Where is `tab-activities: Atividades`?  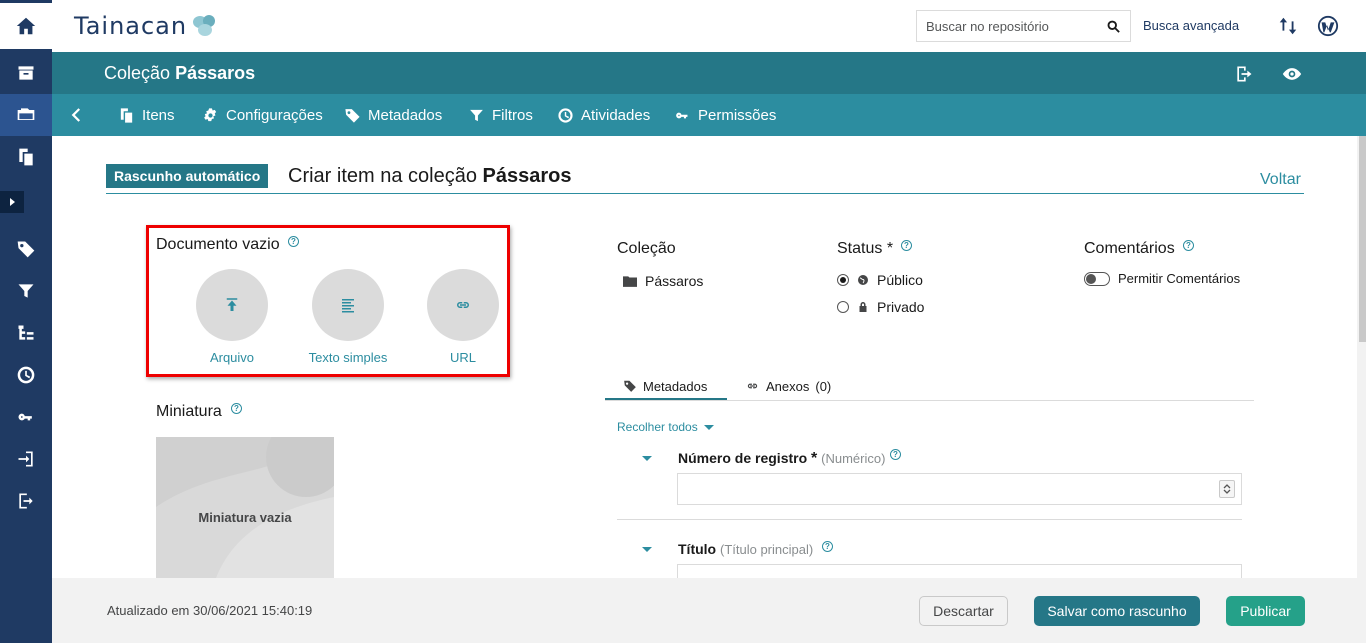
tab-activities: Atividades is located at coordinates (603, 115).